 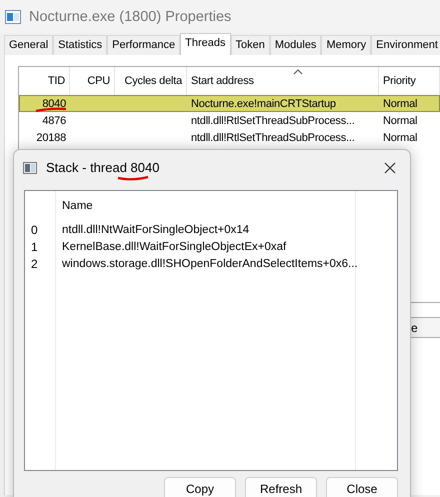 What do you see at coordinates (200, 487) in the screenshot?
I see `dialog-button: Copy` at bounding box center [200, 487].